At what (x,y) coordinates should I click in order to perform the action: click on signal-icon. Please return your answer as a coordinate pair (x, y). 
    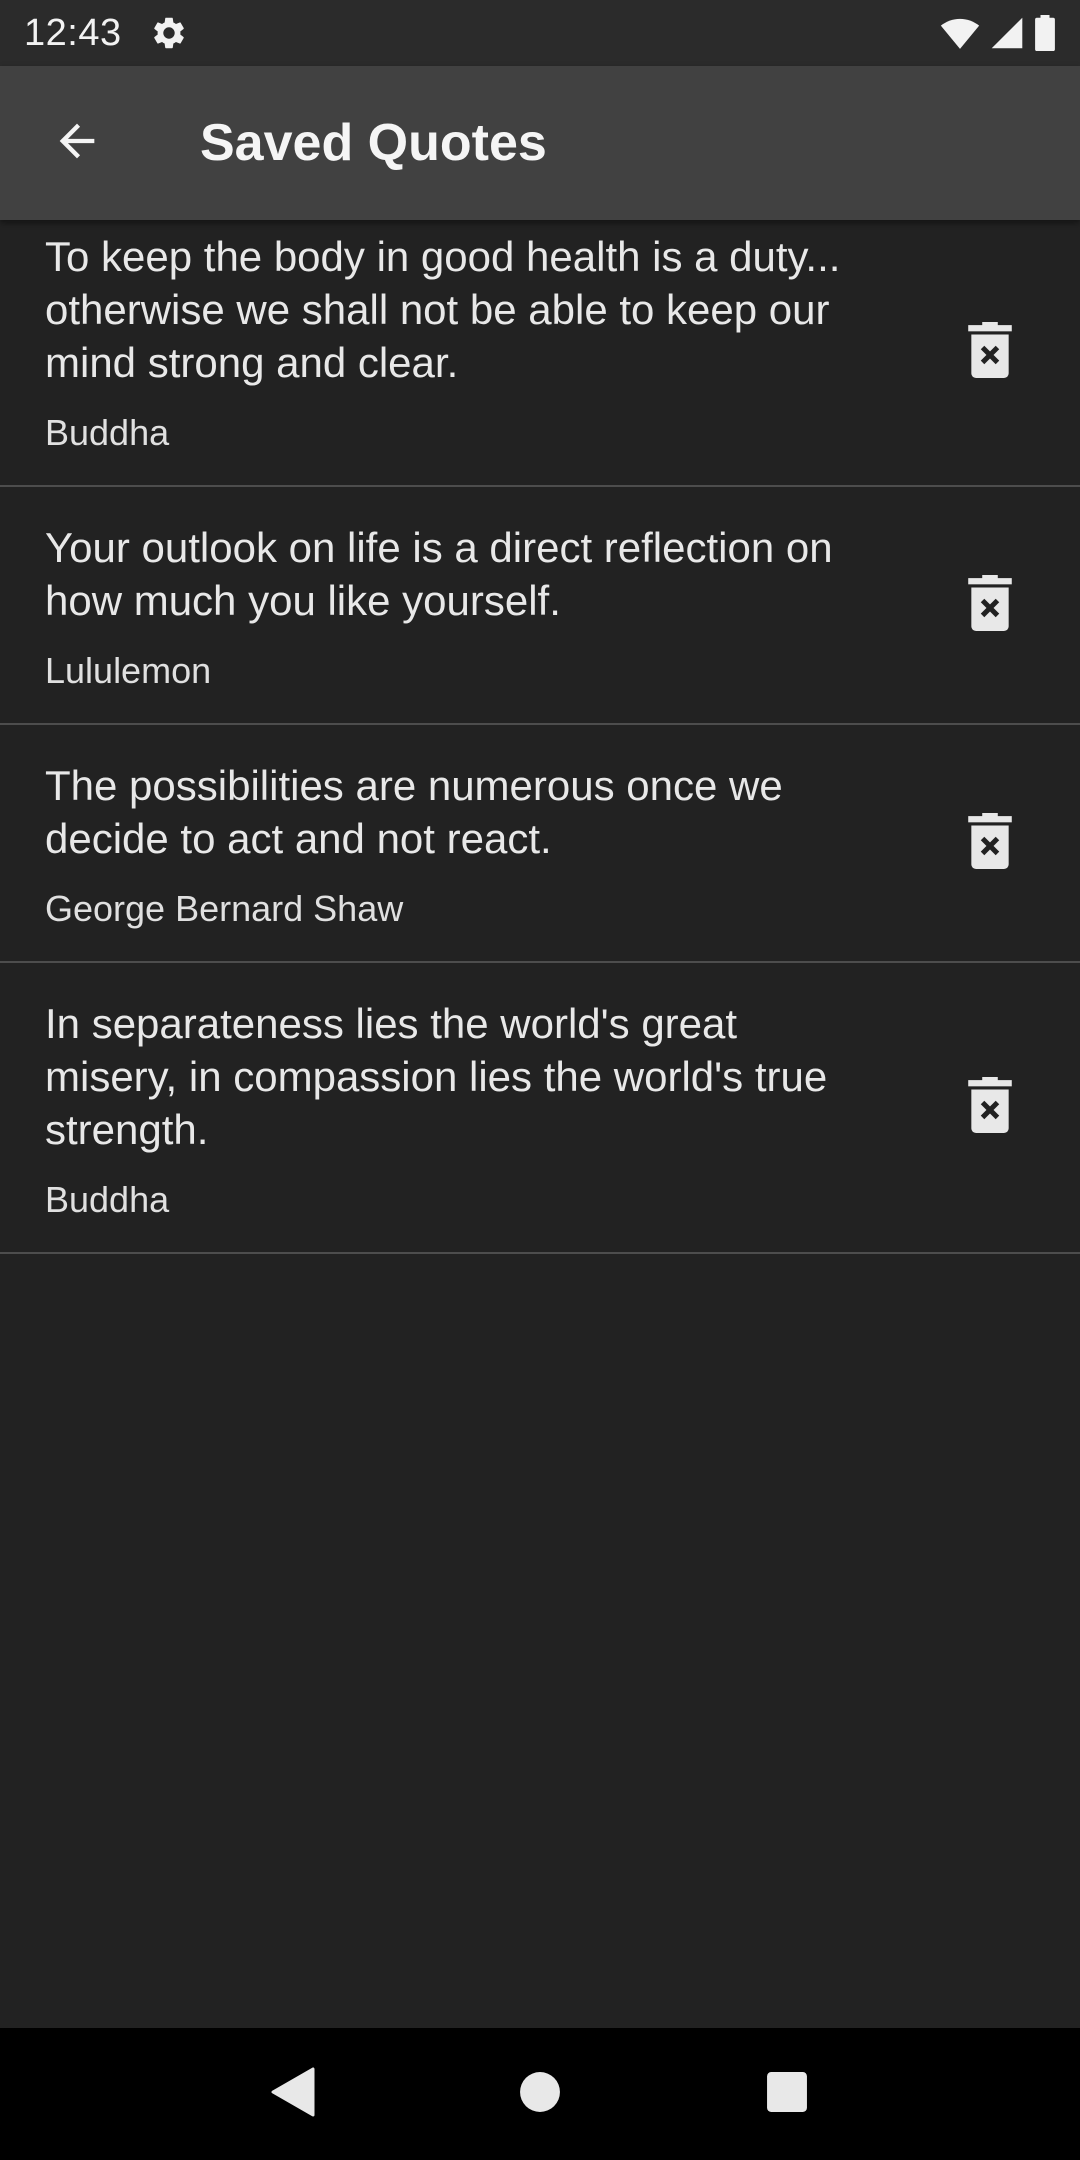
    Looking at the image, I should click on (1007, 33).